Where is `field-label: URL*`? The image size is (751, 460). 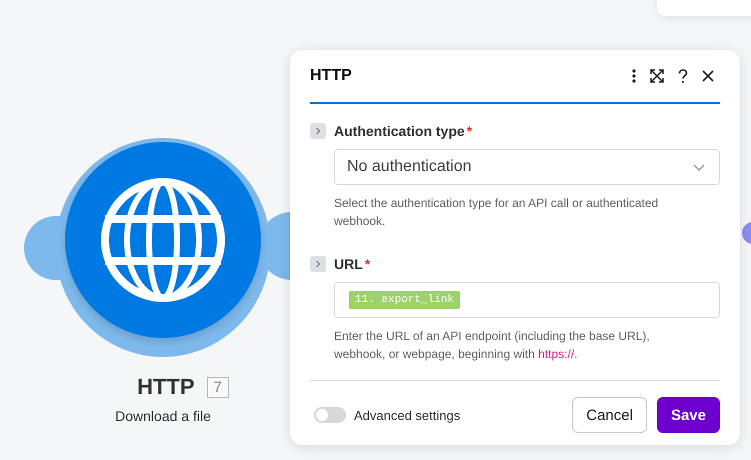 field-label: URL* is located at coordinates (352, 264).